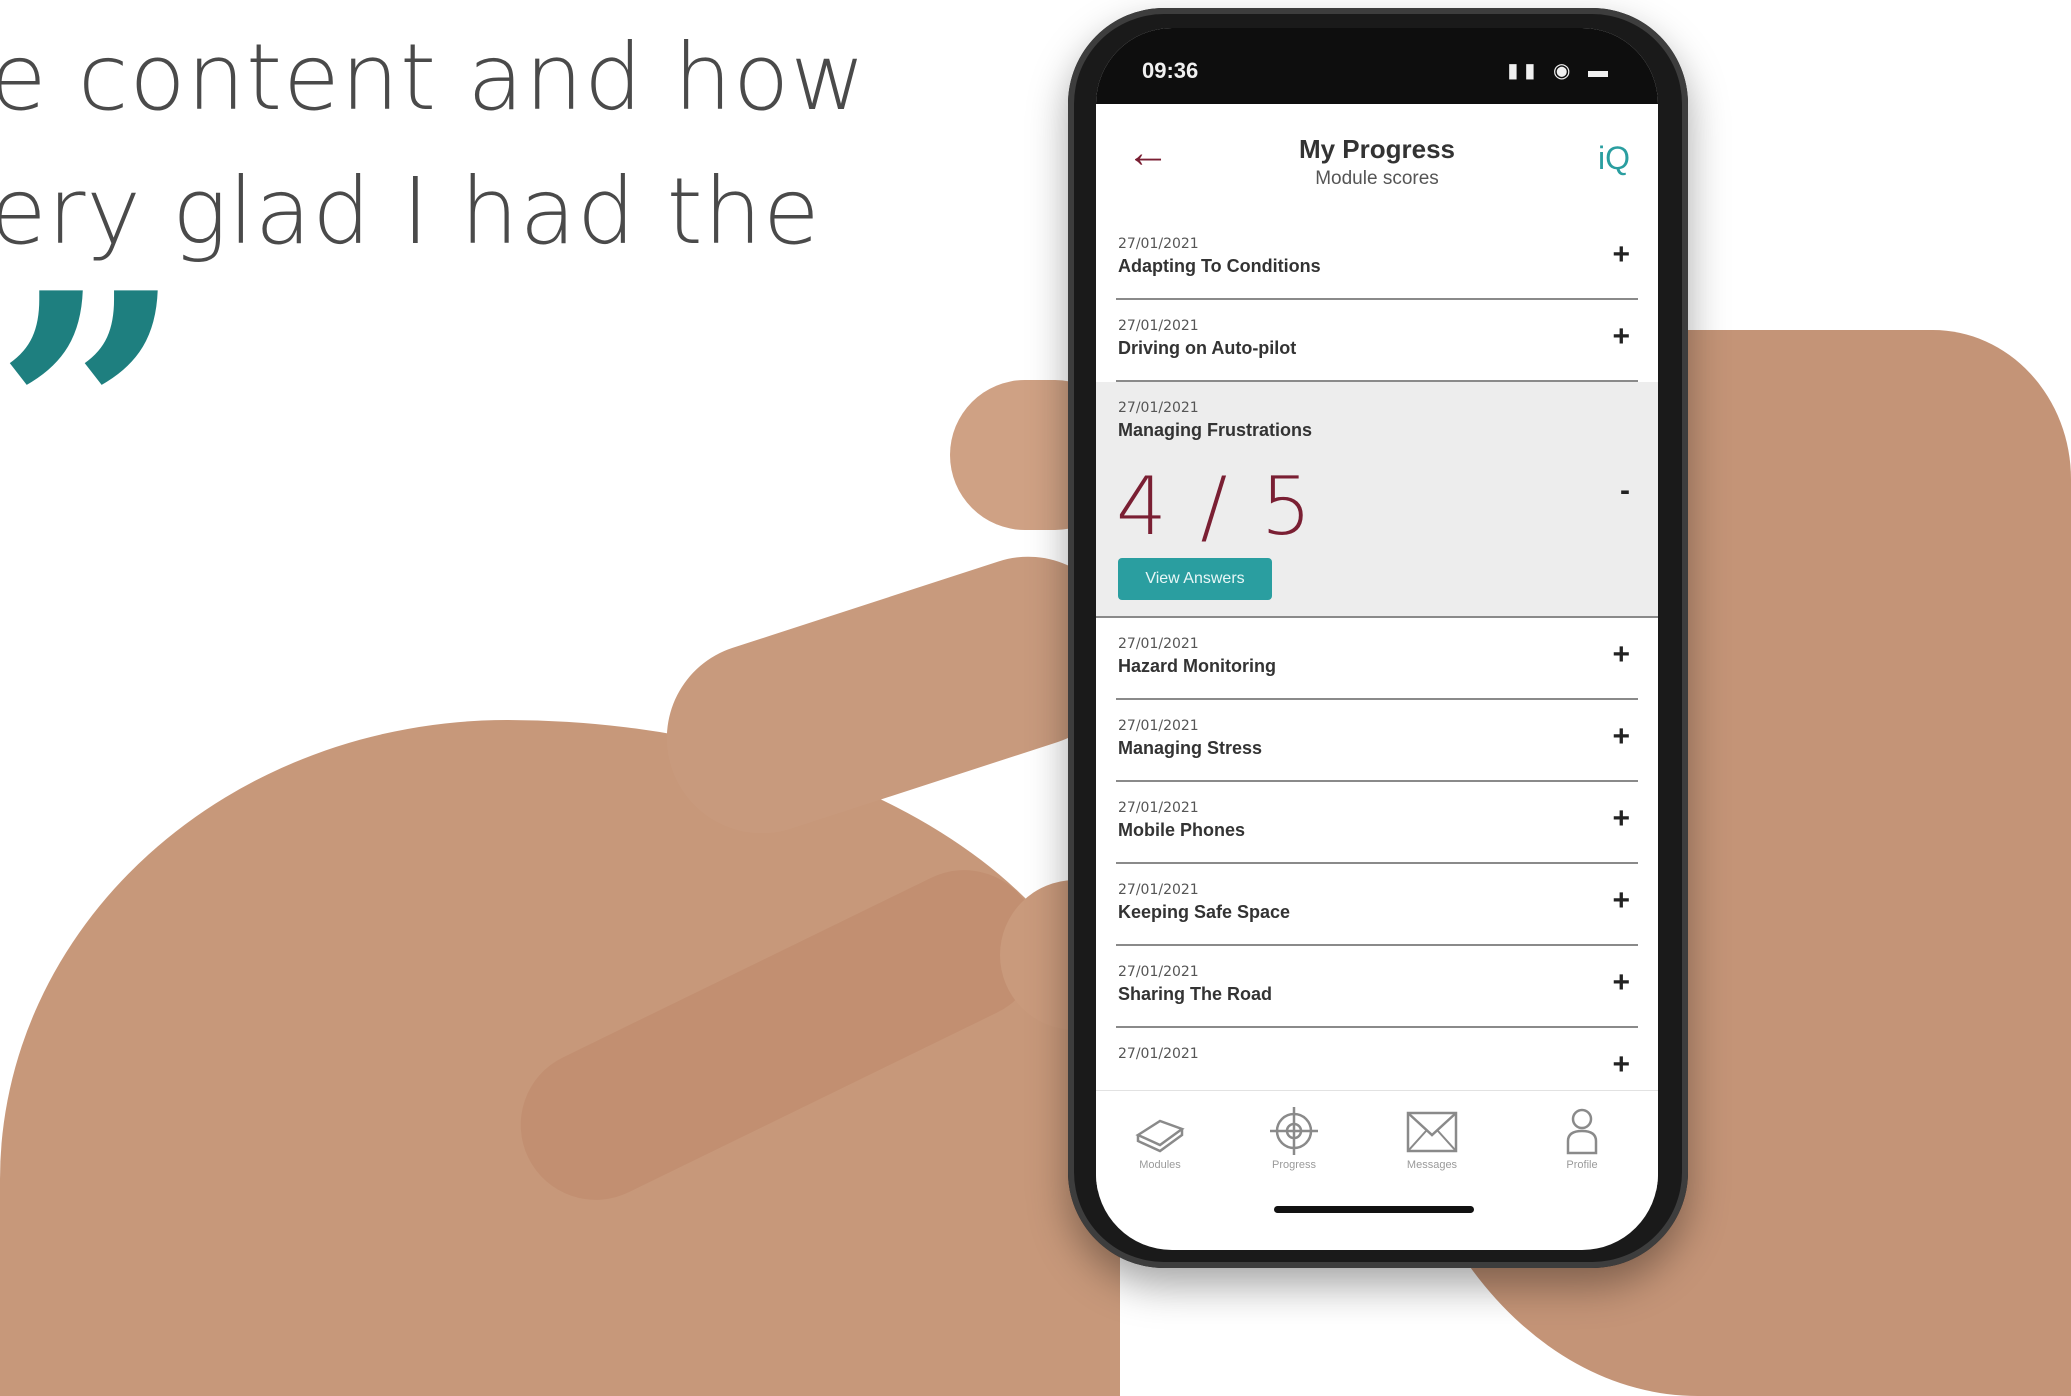 The width and height of the screenshot is (2071, 1396). I want to click on module-score: 4 / 5, so click(1216, 506).